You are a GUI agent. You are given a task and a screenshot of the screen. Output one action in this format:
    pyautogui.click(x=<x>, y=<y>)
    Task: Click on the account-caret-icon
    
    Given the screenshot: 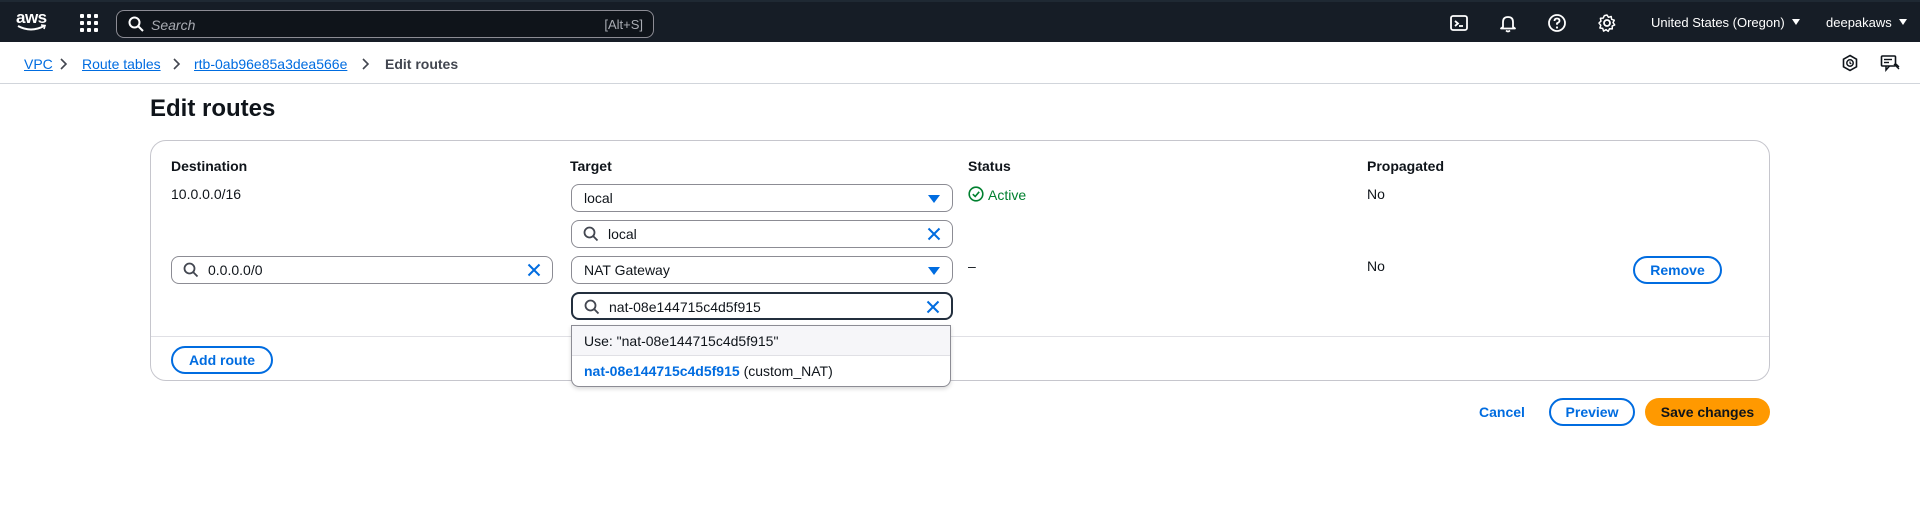 What is the action you would take?
    pyautogui.click(x=1902, y=22)
    